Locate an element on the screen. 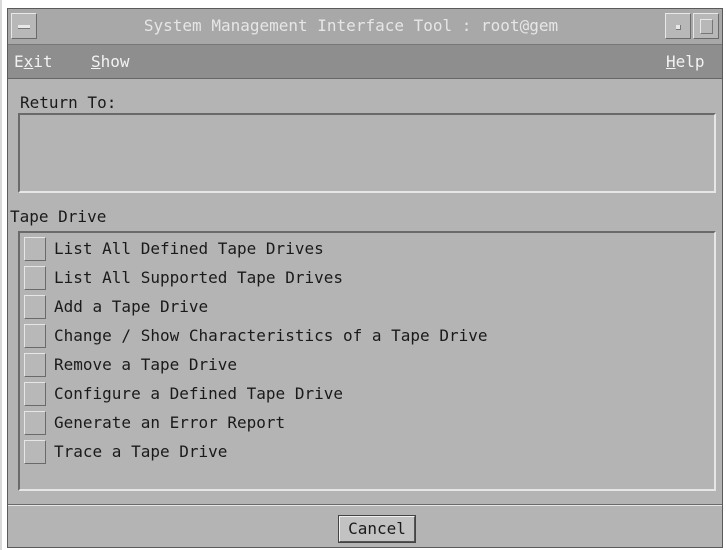 This screenshot has width=726, height=550. menu-exit: Exit is located at coordinates (33, 61).